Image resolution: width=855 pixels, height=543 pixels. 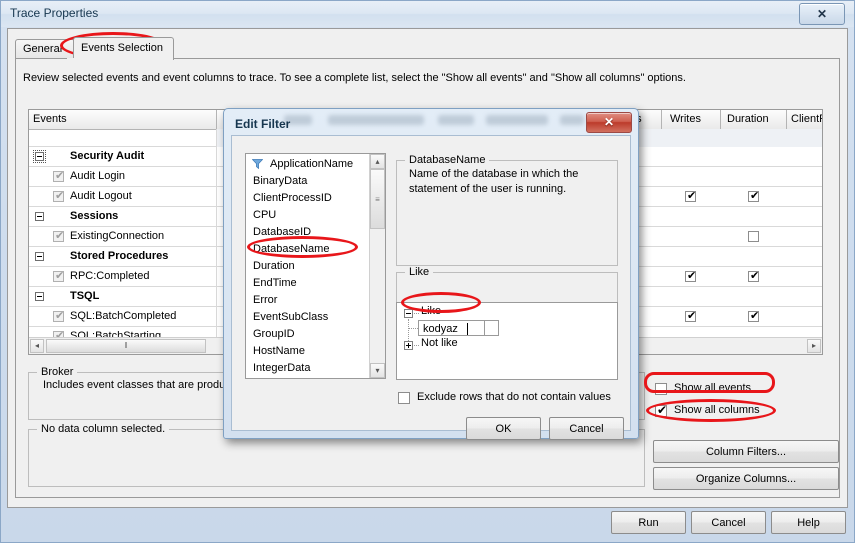 What do you see at coordinates (110, 276) in the screenshot?
I see `event-label: RPC:Completed` at bounding box center [110, 276].